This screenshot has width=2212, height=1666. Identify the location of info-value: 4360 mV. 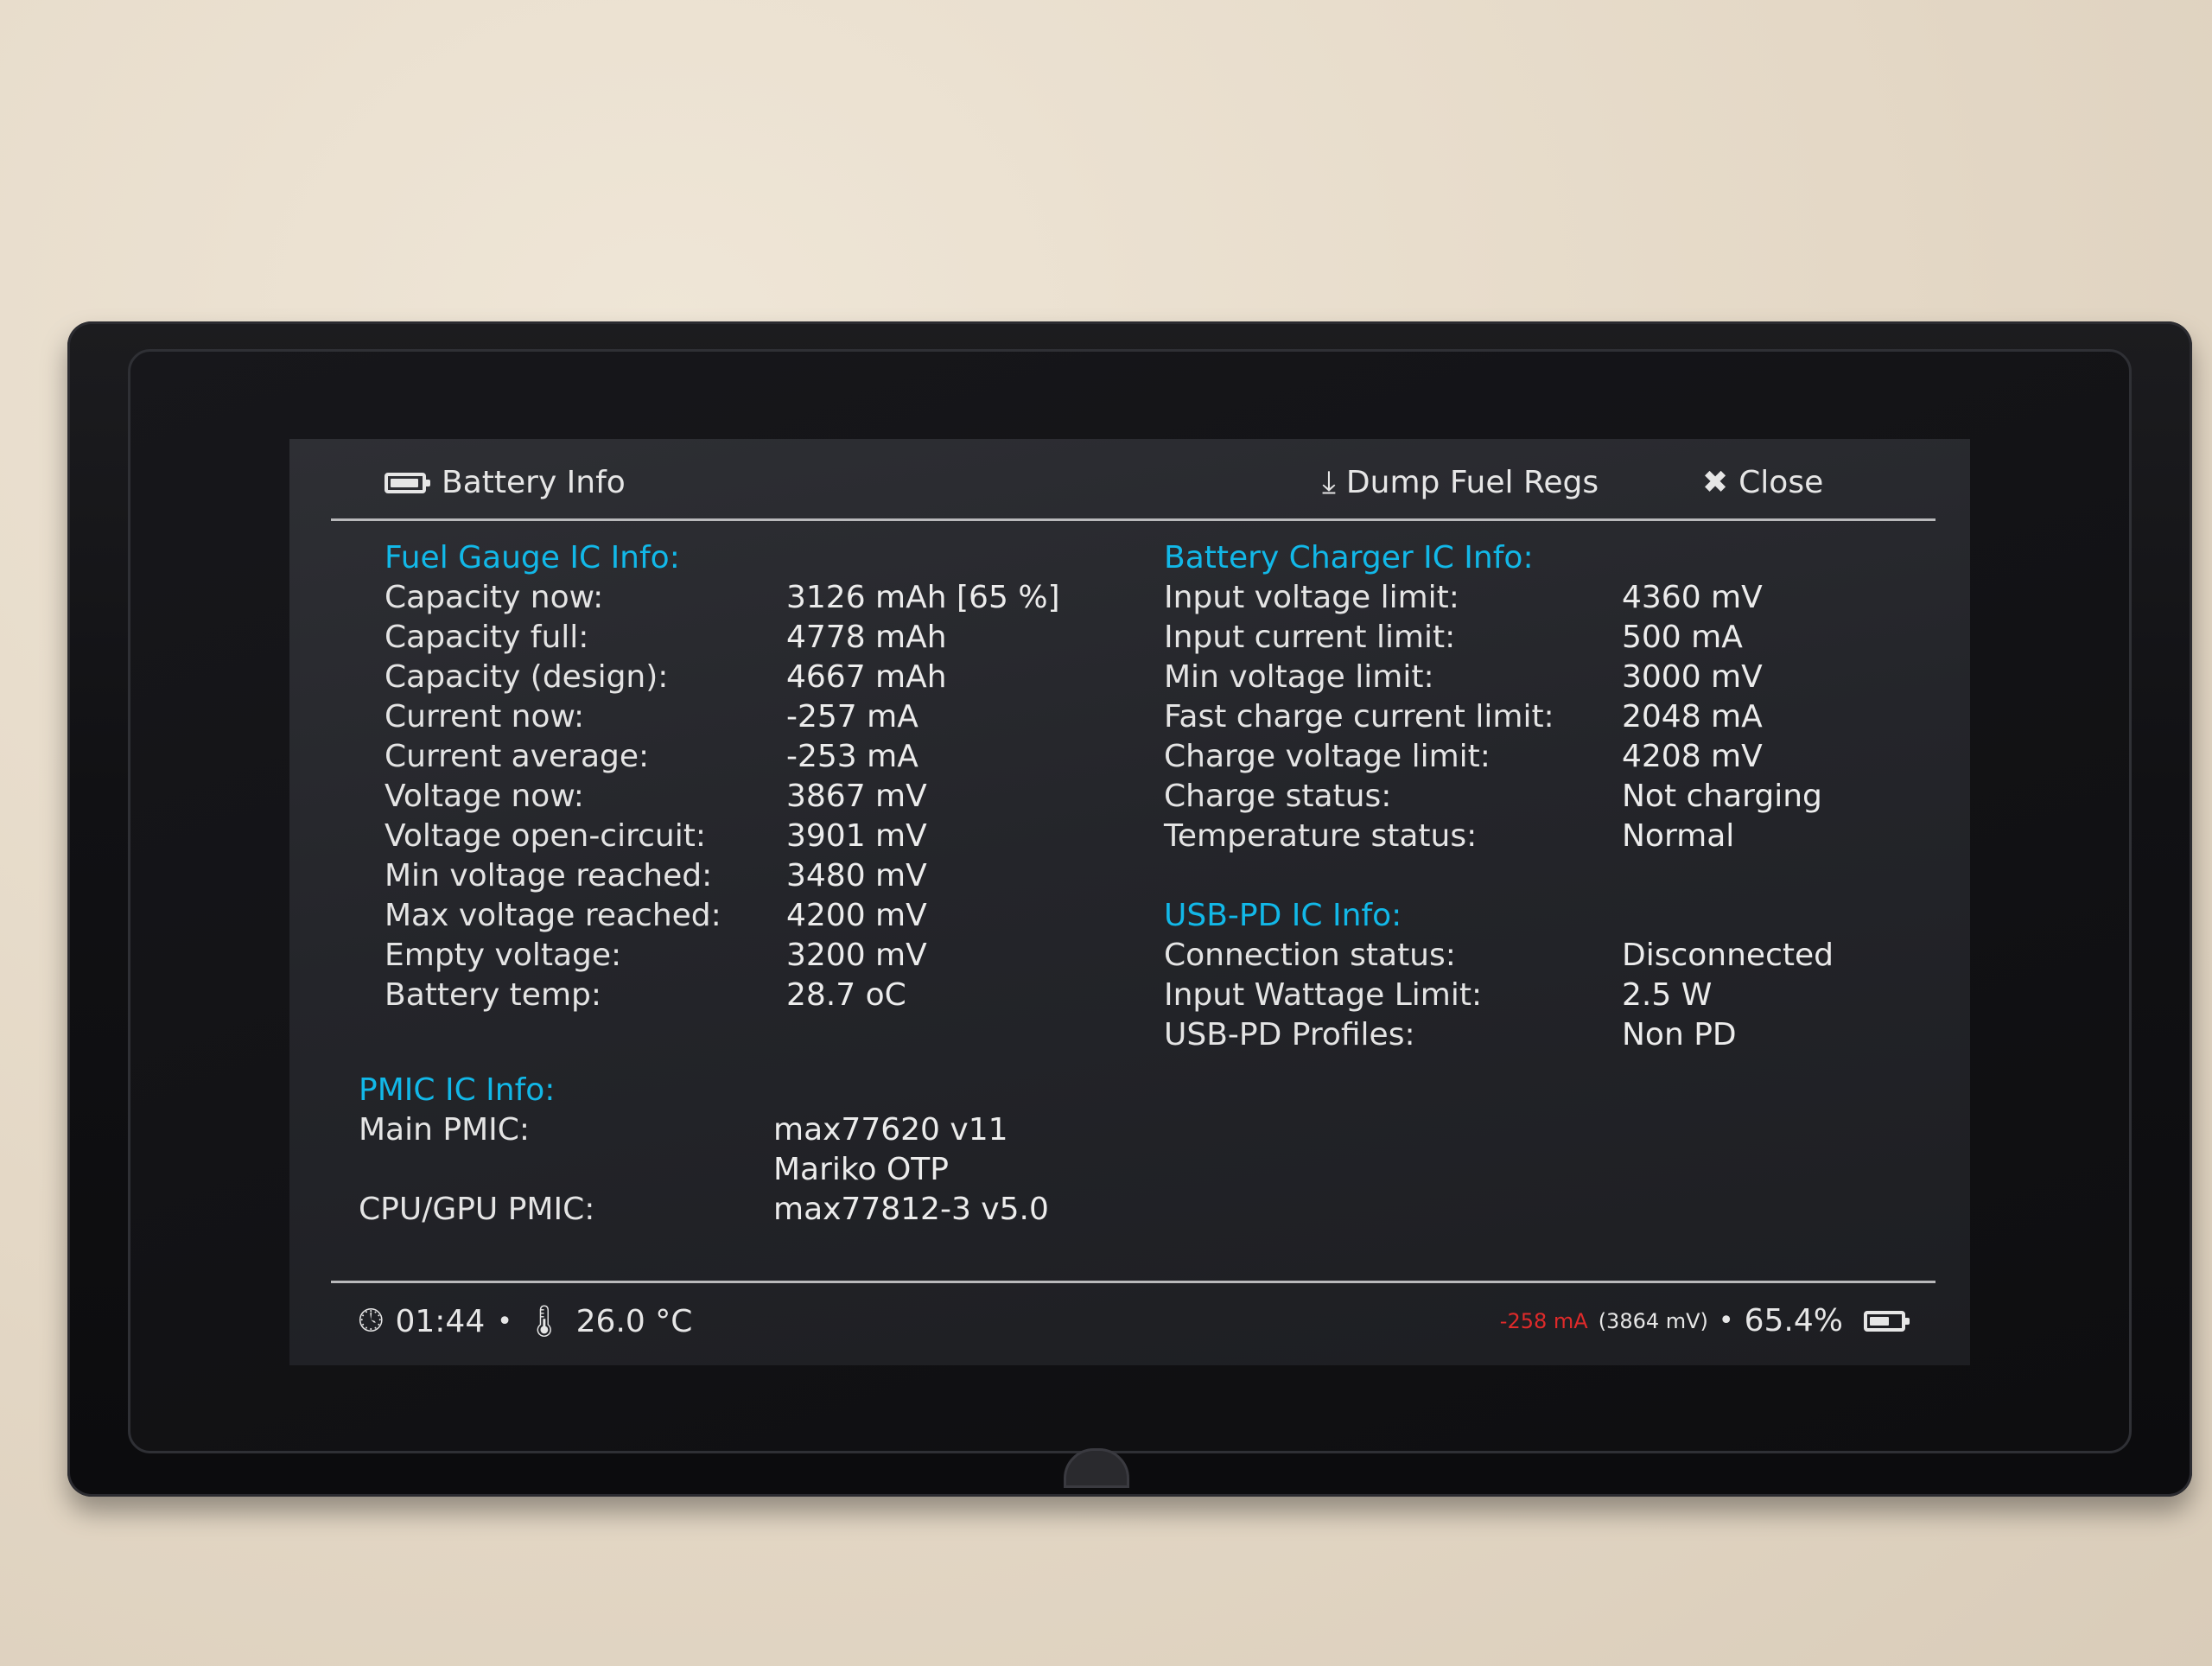
(1692, 598).